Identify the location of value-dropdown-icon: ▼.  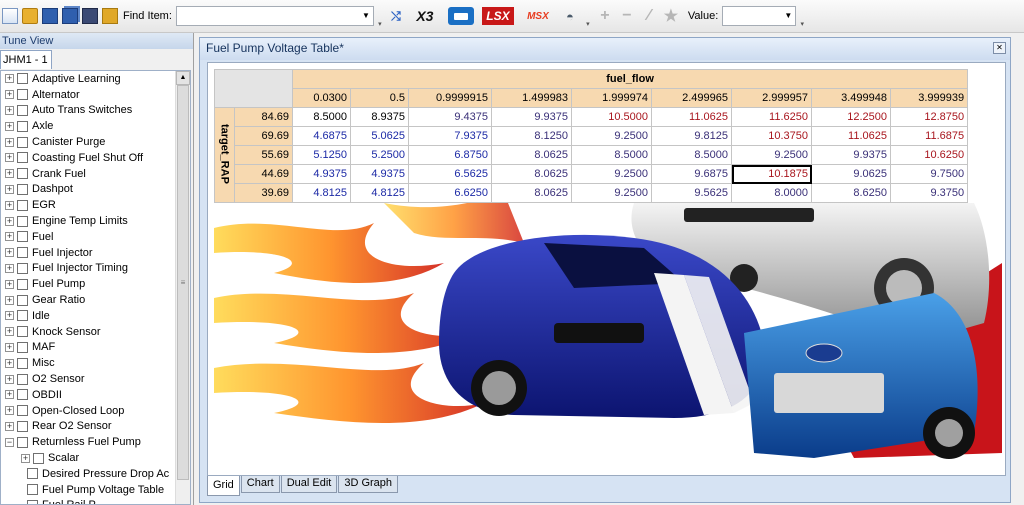
(788, 15).